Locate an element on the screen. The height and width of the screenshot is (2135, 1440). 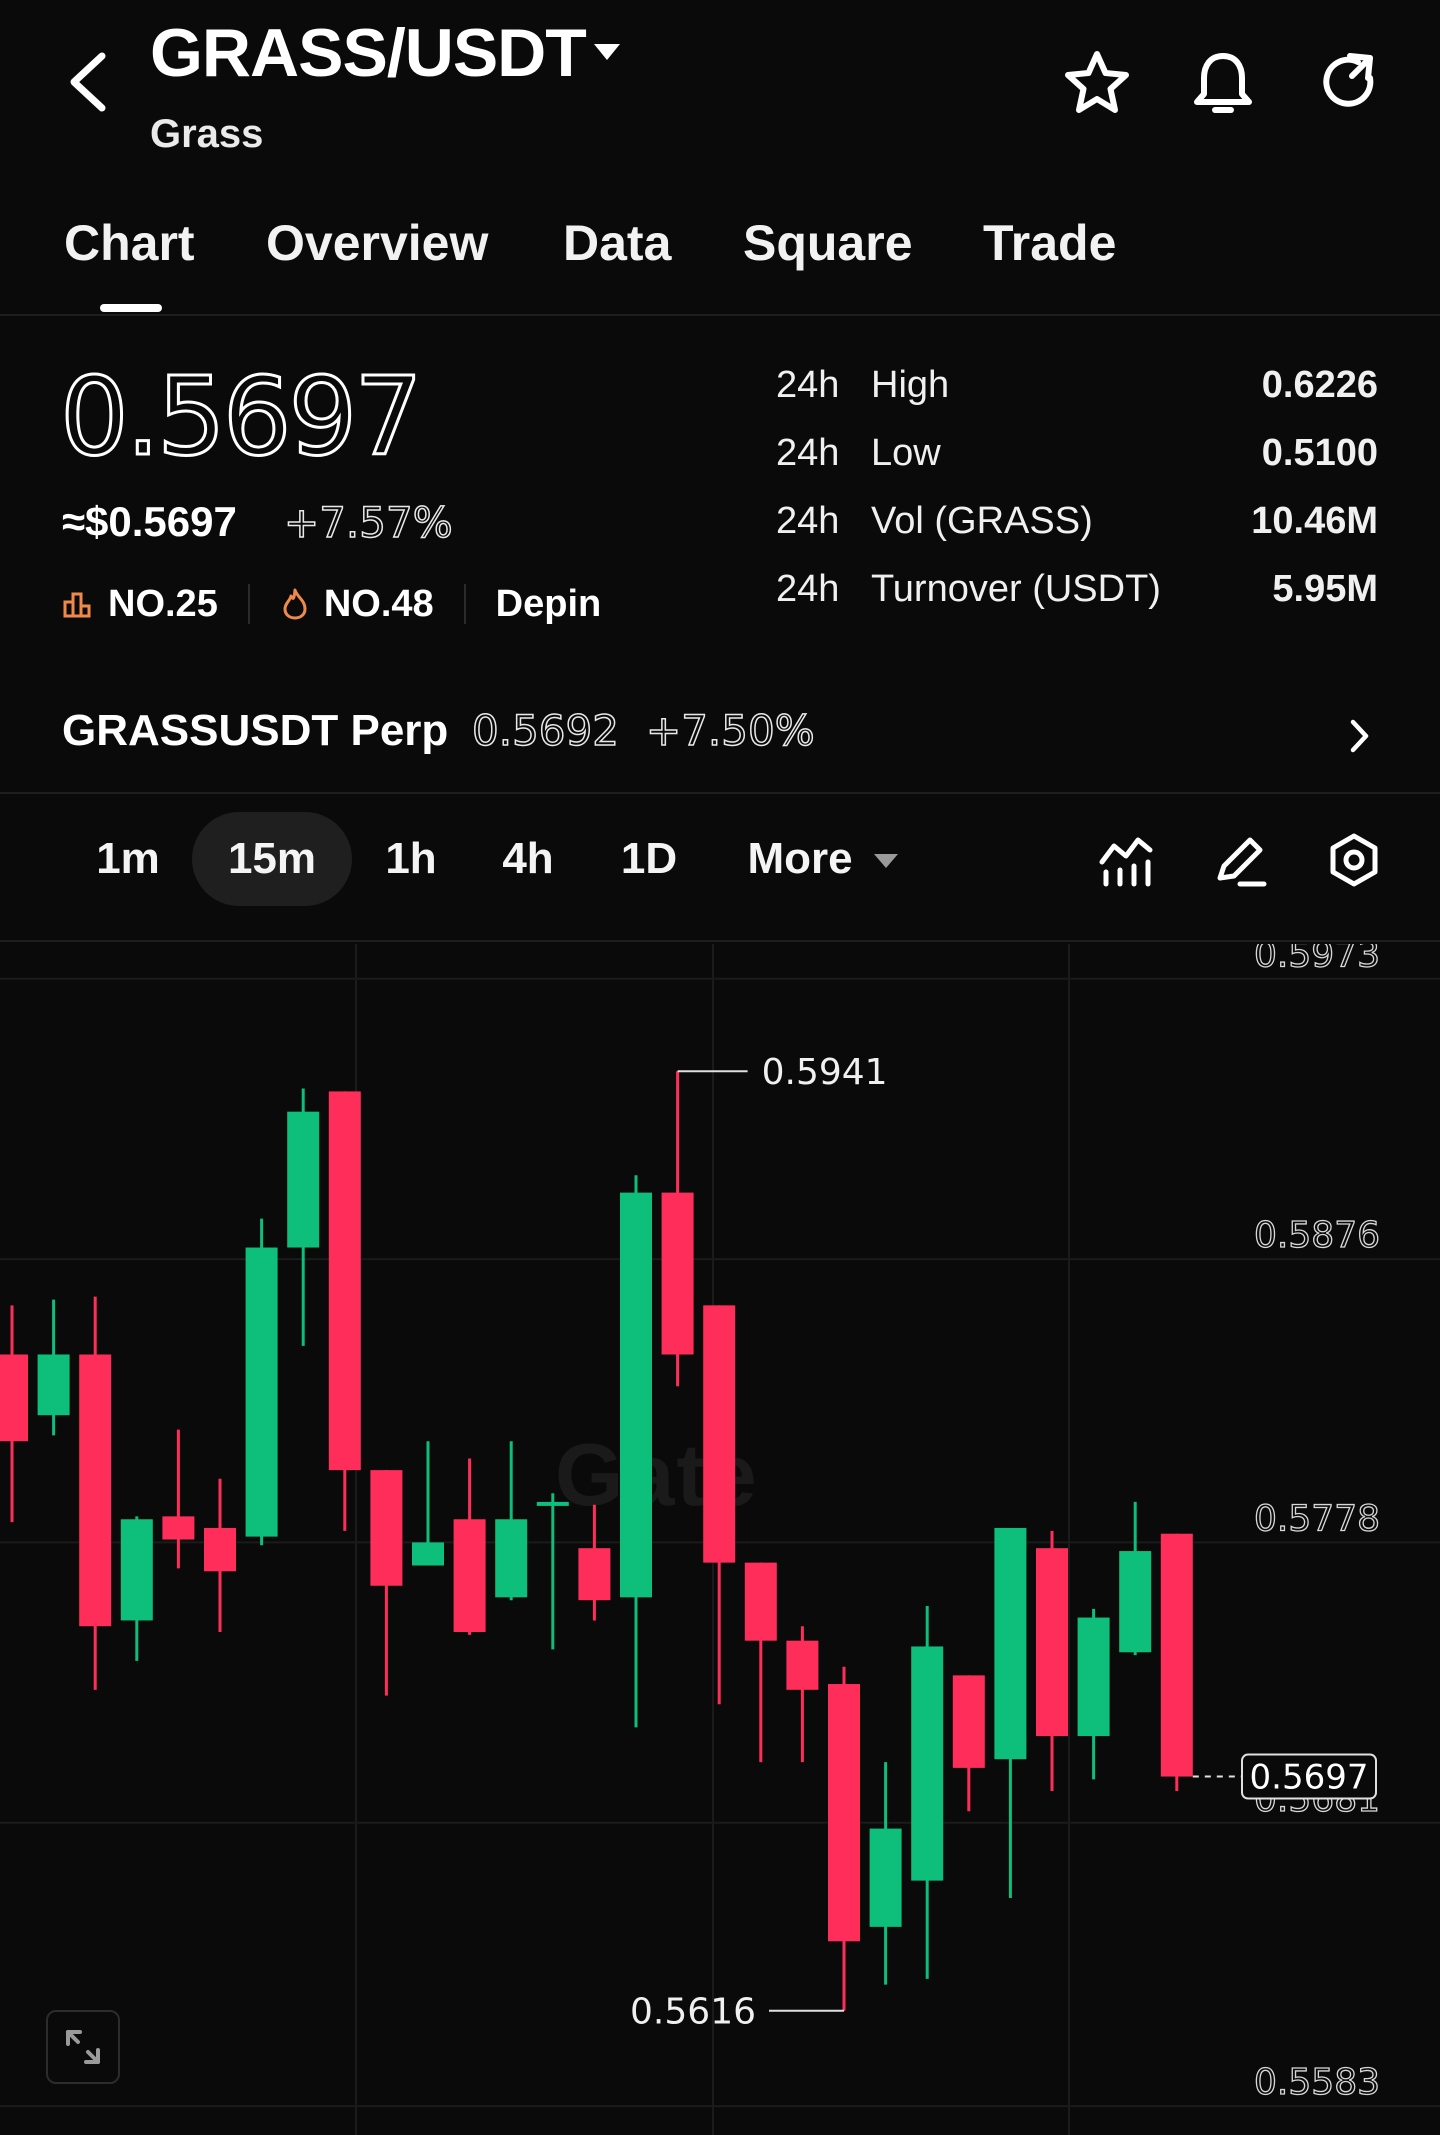
active-tab-indicator is located at coordinates (131, 308).